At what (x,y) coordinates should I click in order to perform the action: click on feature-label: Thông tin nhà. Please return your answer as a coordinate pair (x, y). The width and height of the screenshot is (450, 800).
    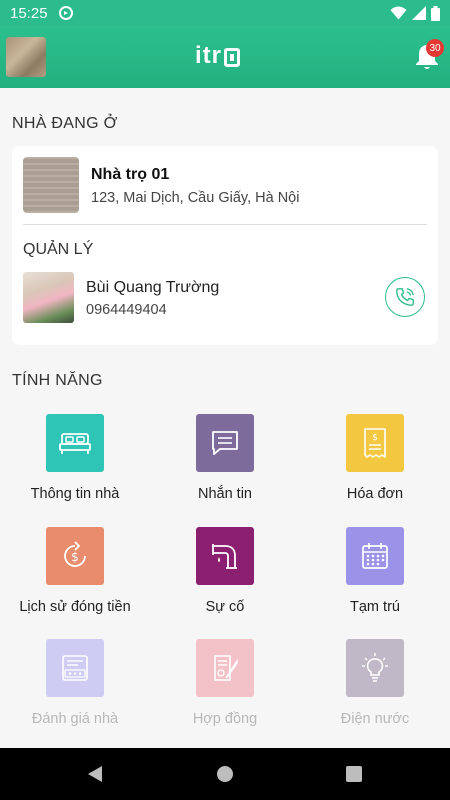
    Looking at the image, I should click on (75, 494).